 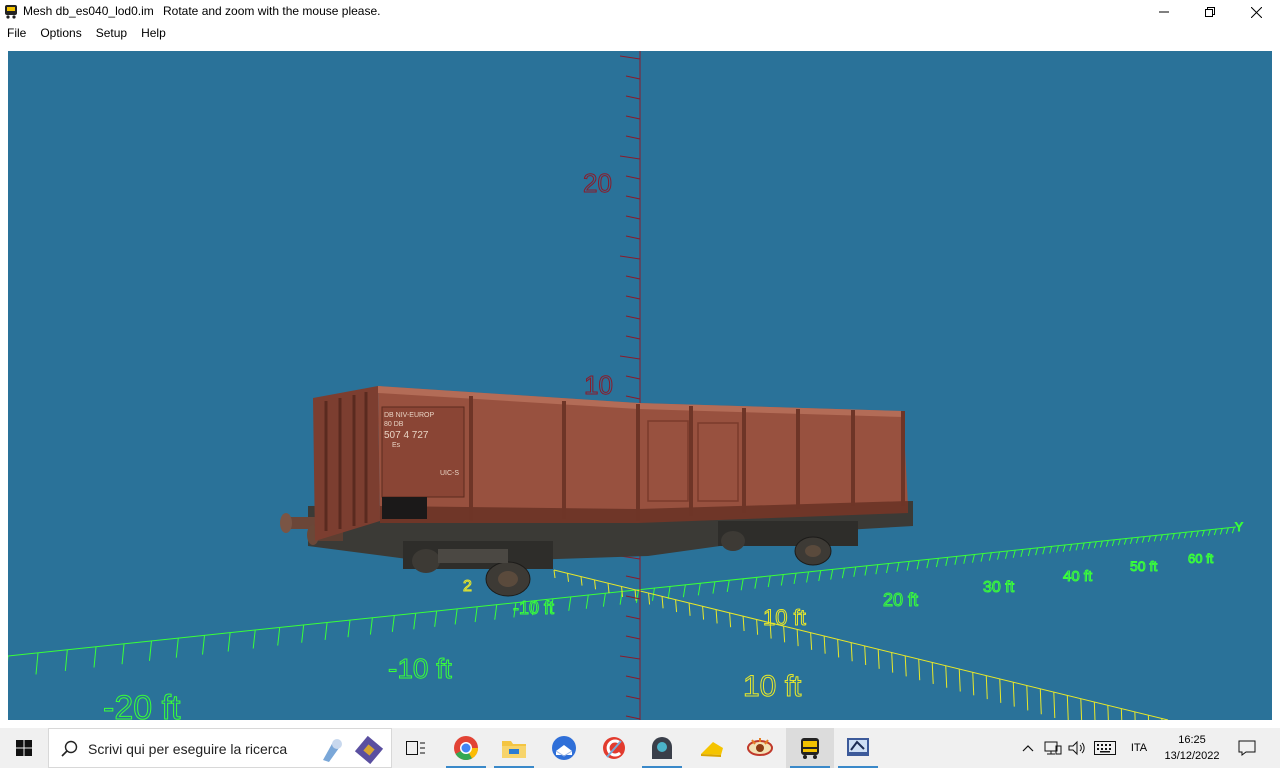 I want to click on speaker-icon, so click(x=1076, y=748).